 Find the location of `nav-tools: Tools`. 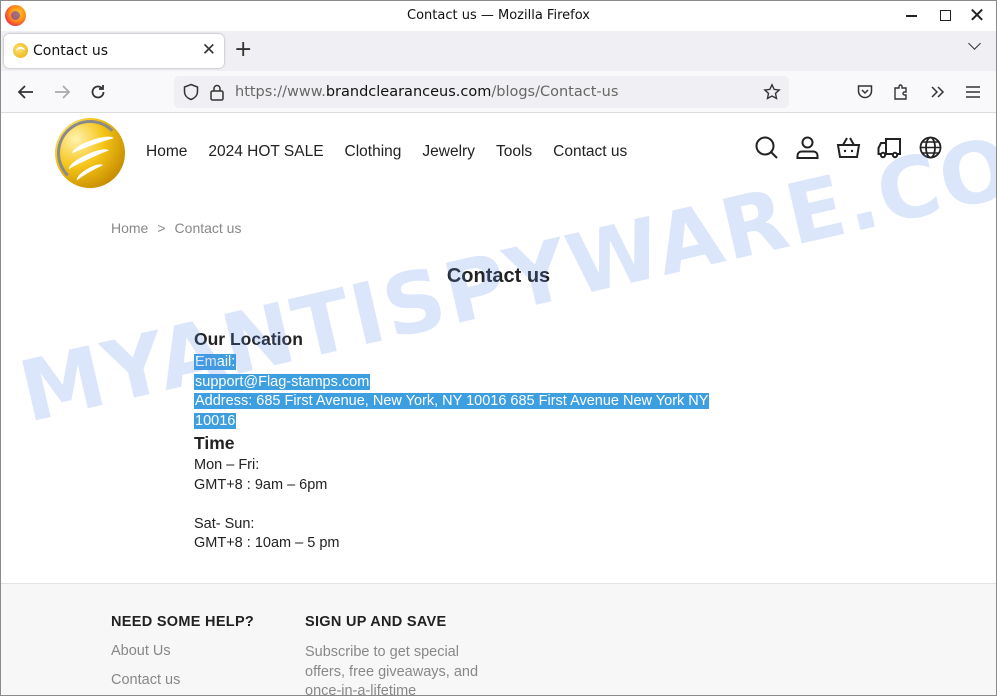

nav-tools: Tools is located at coordinates (514, 152).